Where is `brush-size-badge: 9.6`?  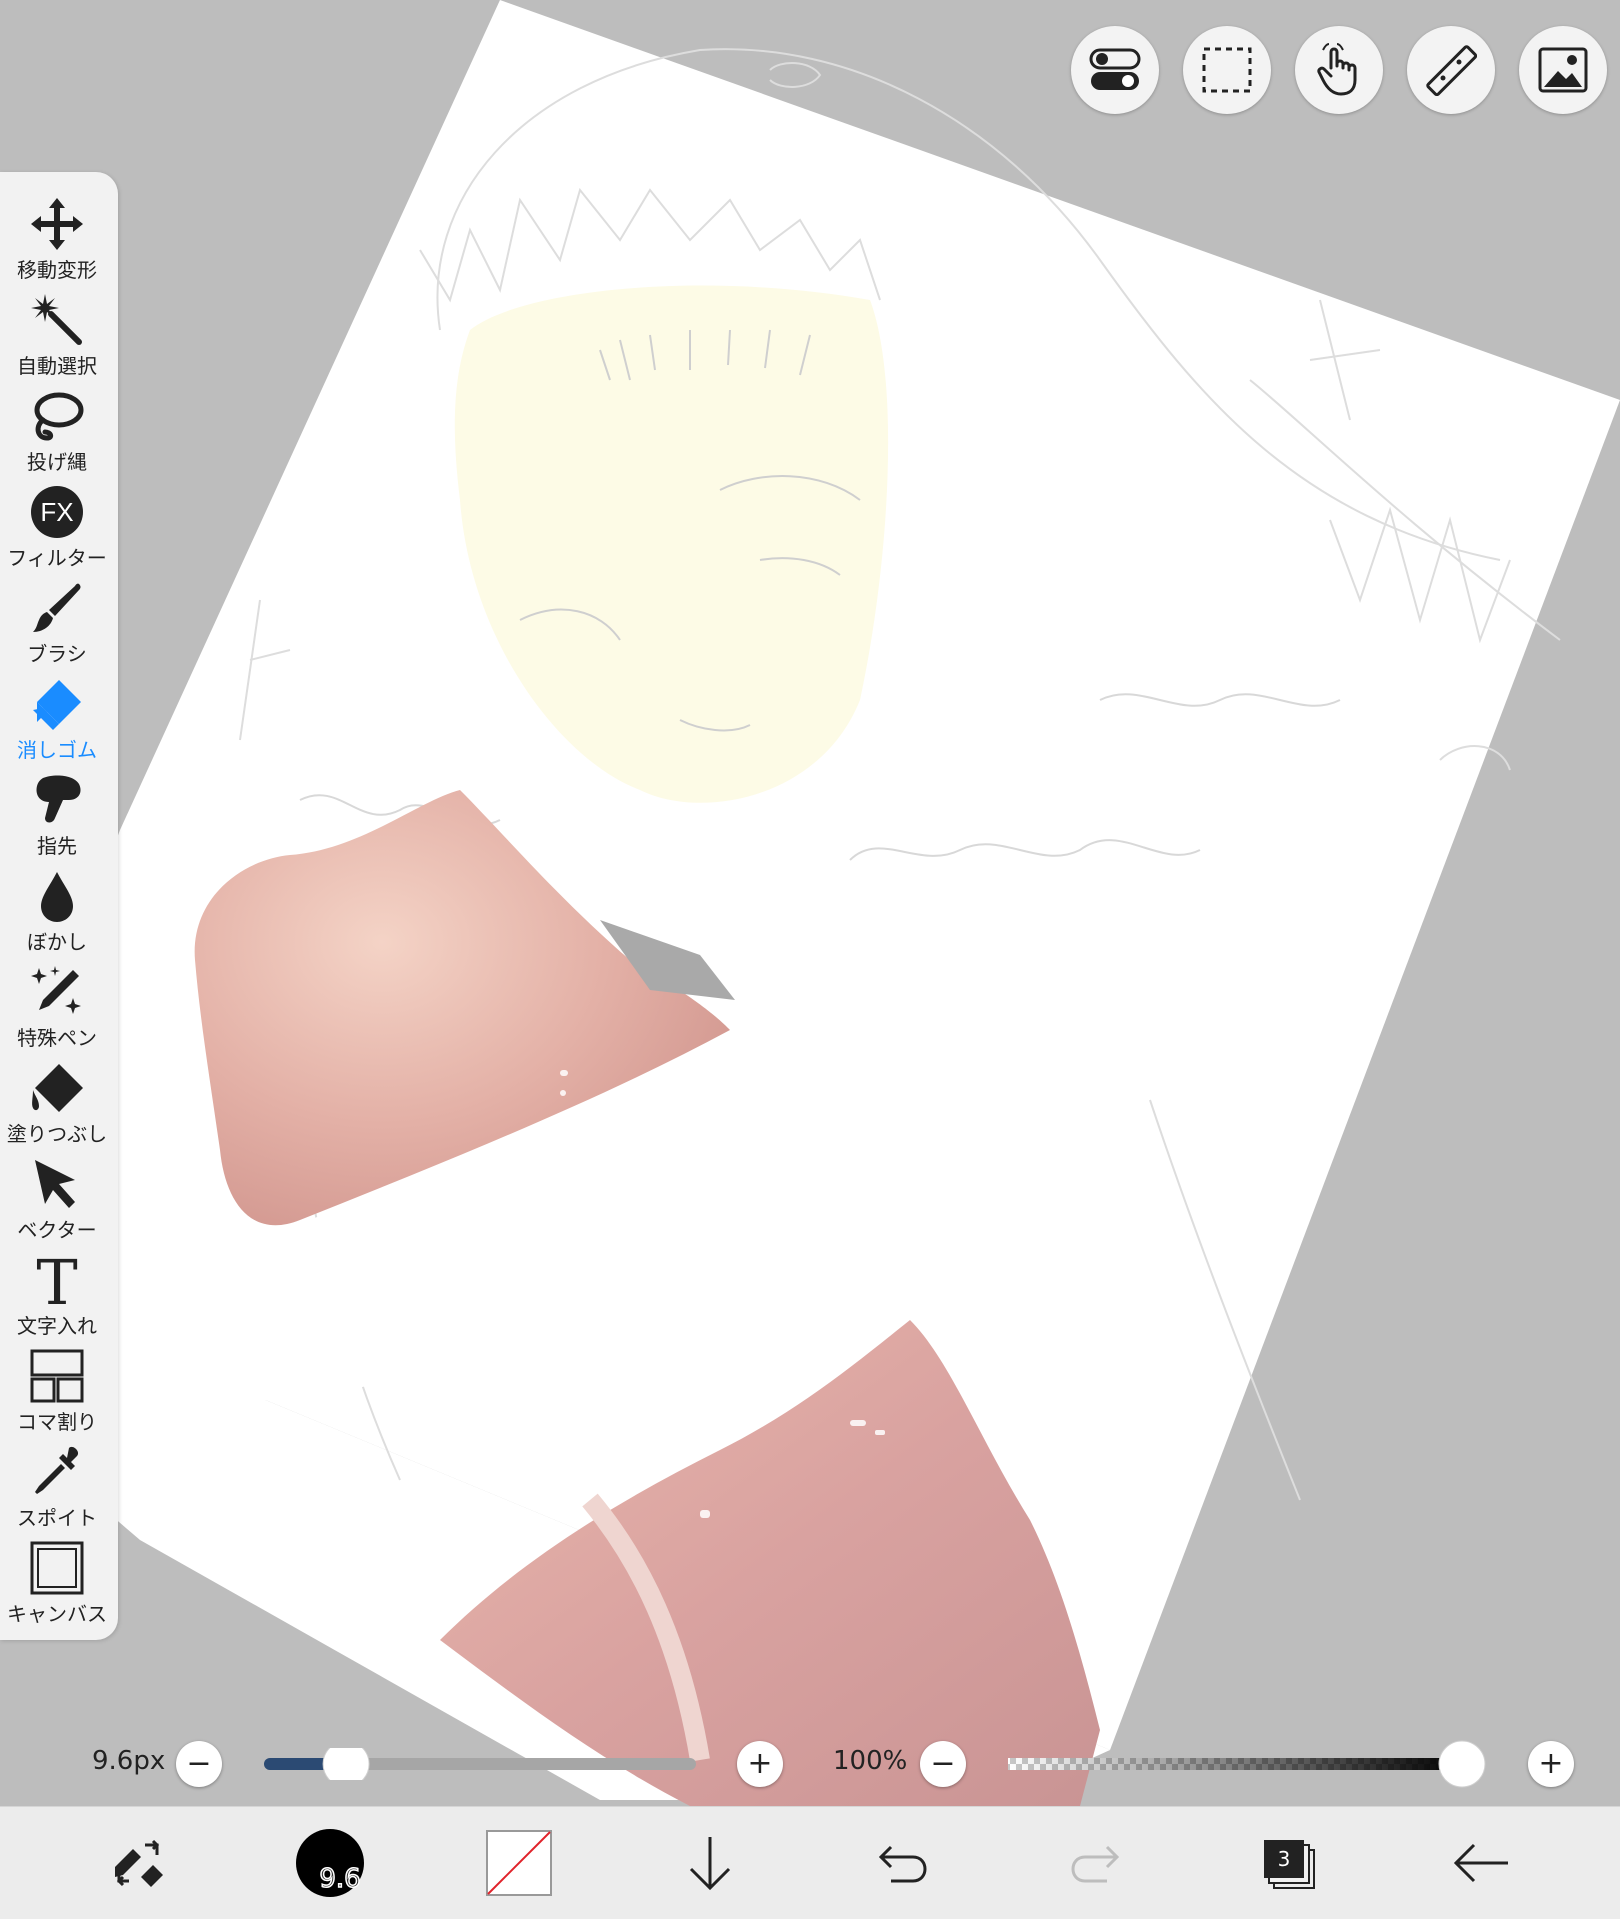
brush-size-badge: 9.6 is located at coordinates (339, 1879).